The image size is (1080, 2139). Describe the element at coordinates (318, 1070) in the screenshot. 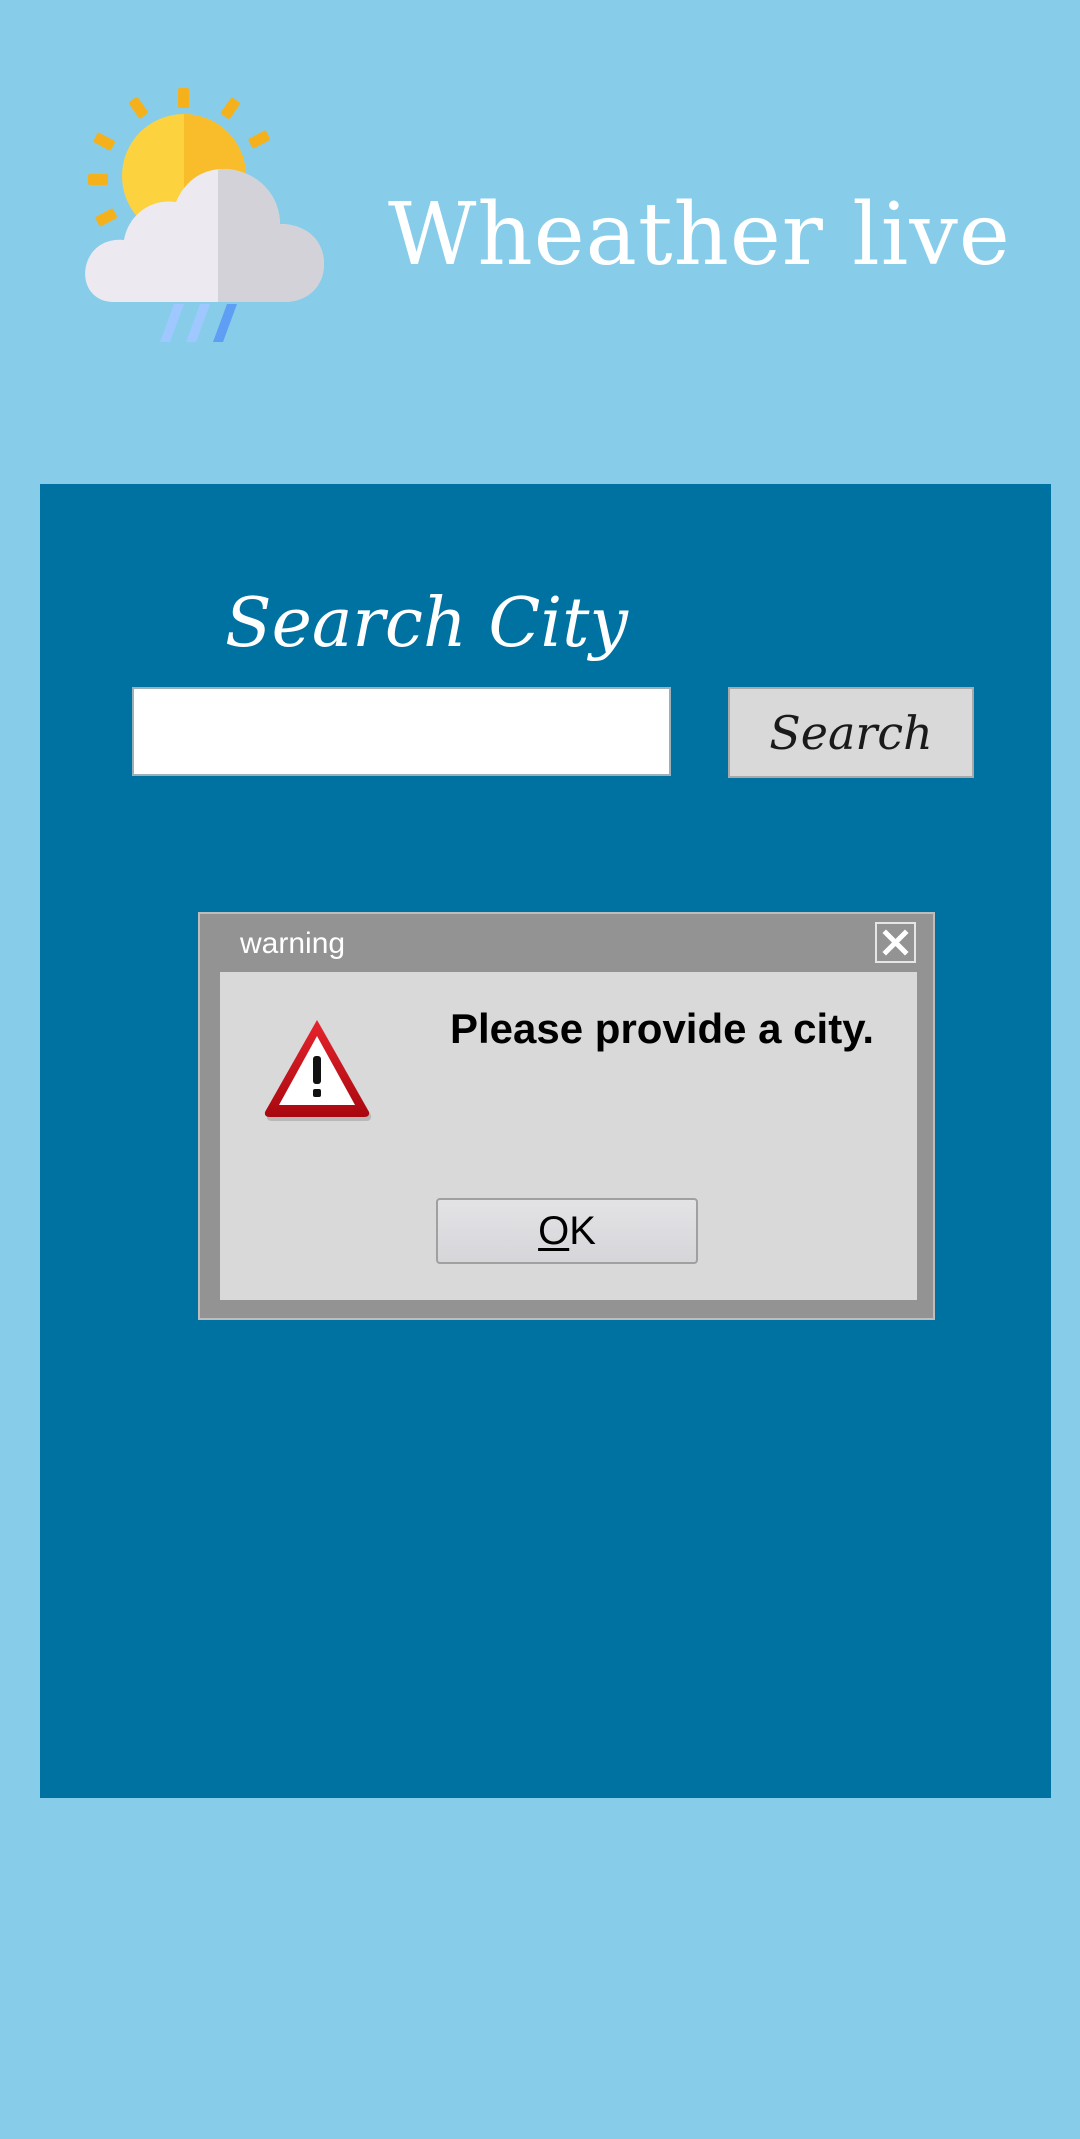

I see `warning-triangle-icon` at that location.